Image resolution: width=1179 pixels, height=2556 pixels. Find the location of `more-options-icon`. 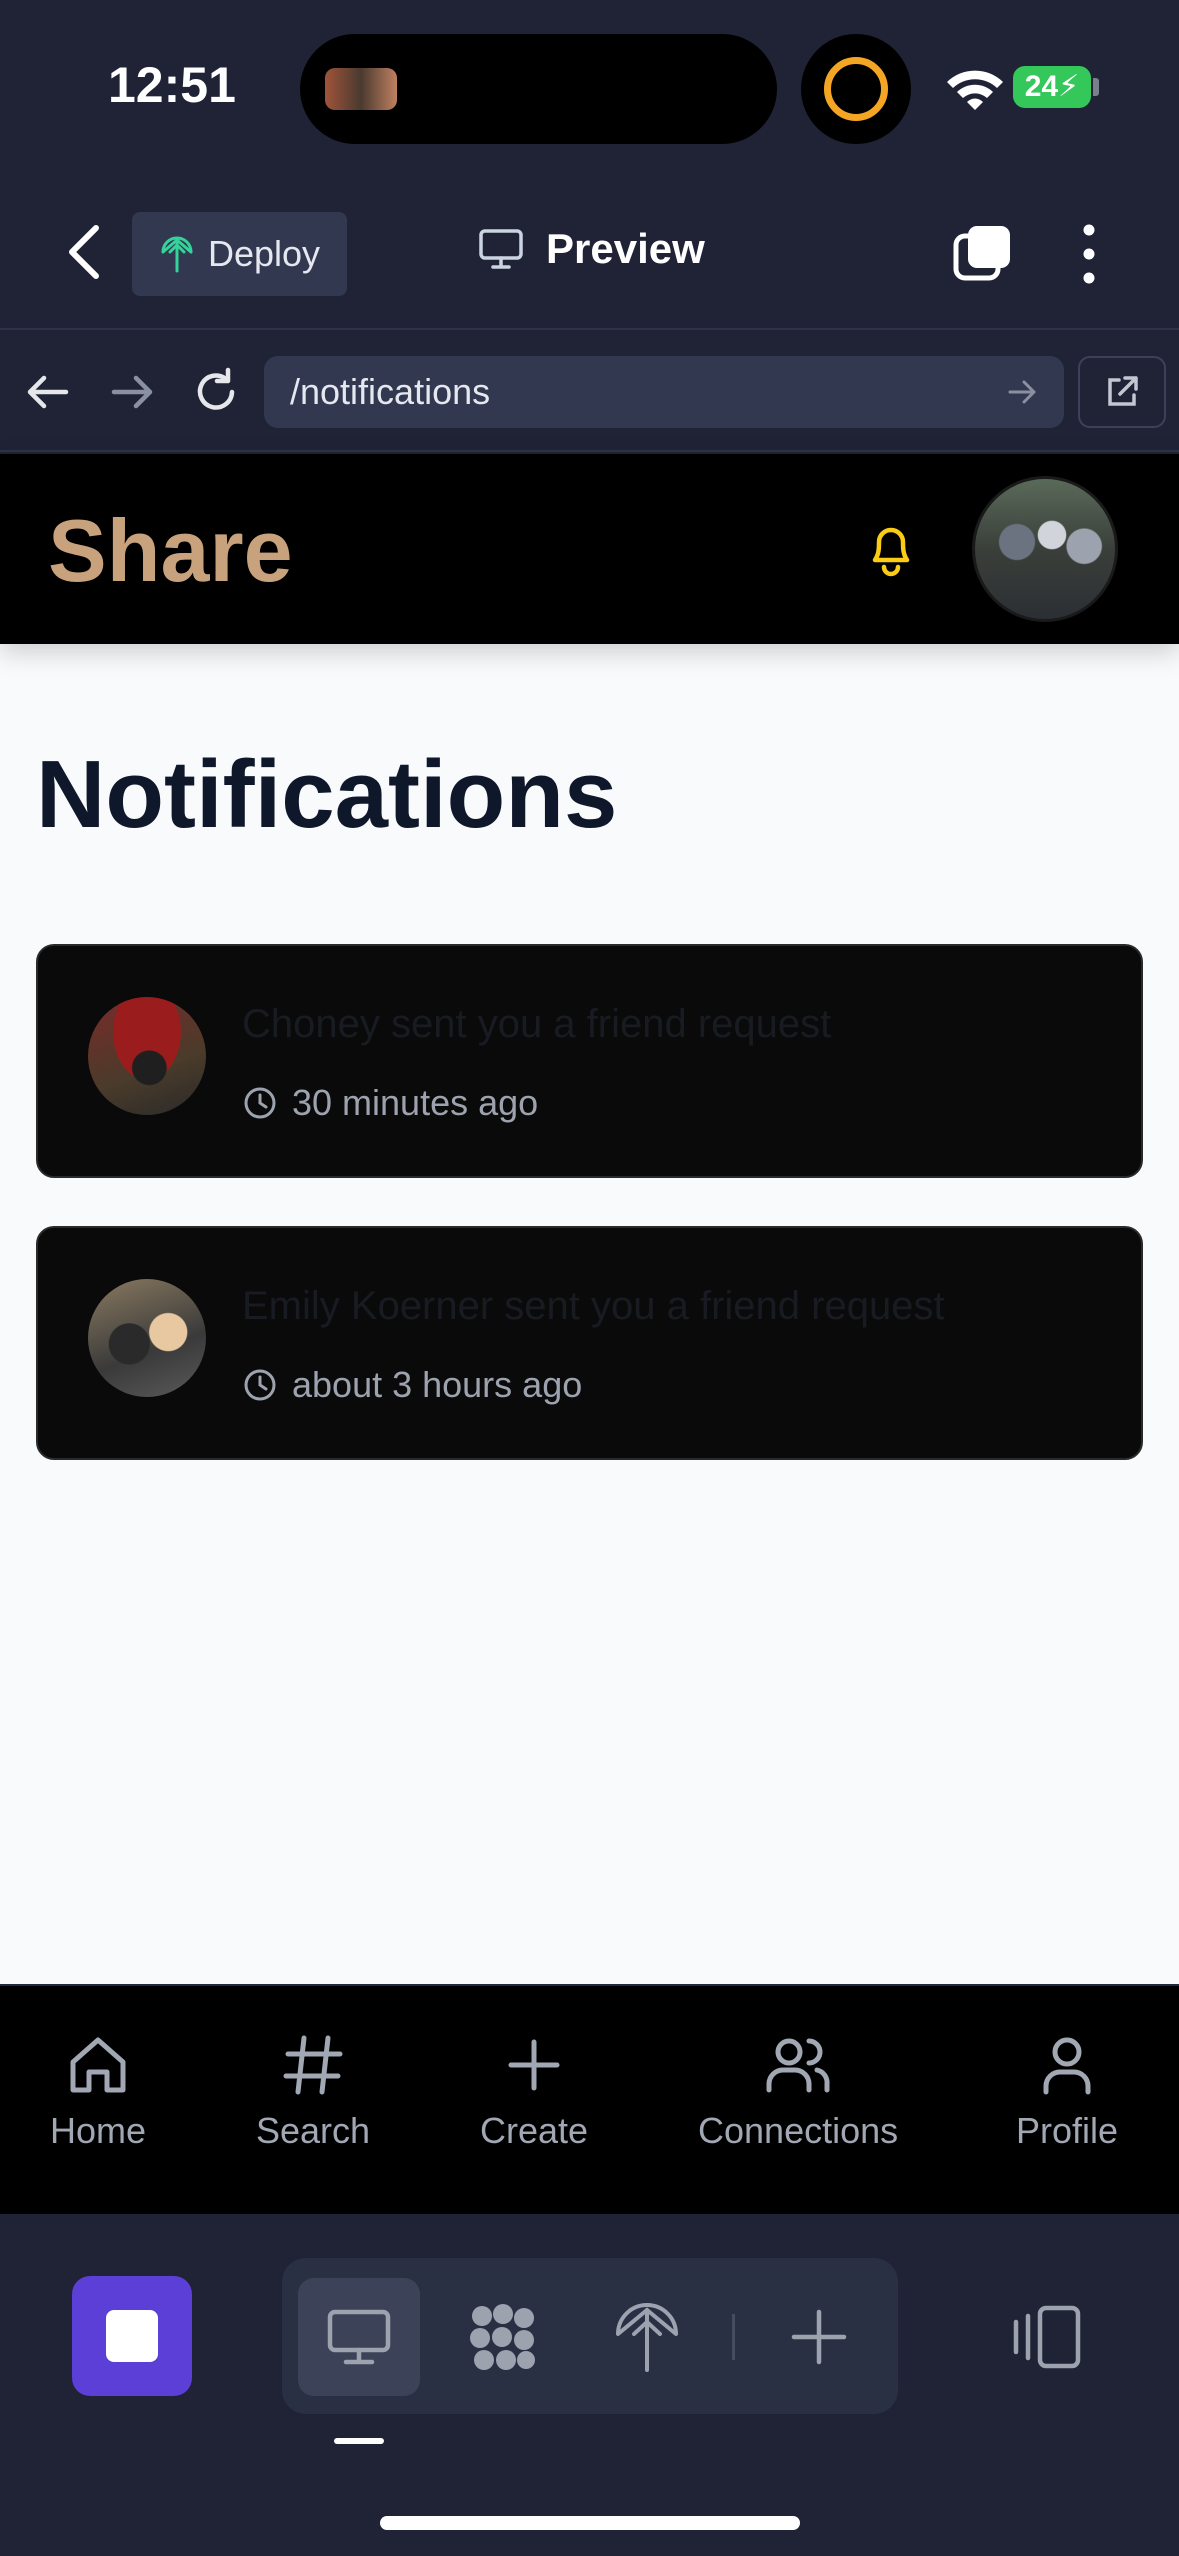

more-options-icon is located at coordinates (1089, 254).